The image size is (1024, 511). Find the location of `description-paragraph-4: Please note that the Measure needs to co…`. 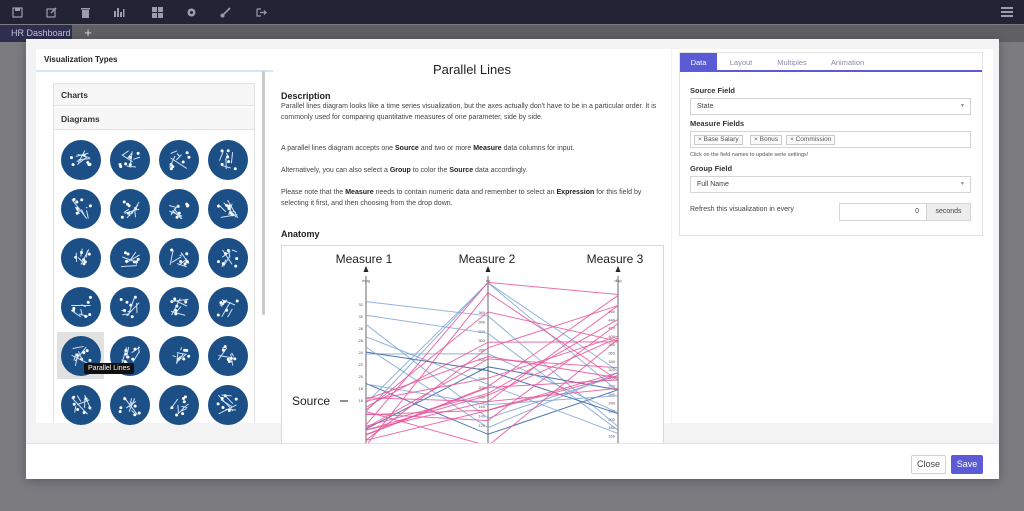

description-paragraph-4: Please note that the Measure needs to co… is located at coordinates (461, 198).